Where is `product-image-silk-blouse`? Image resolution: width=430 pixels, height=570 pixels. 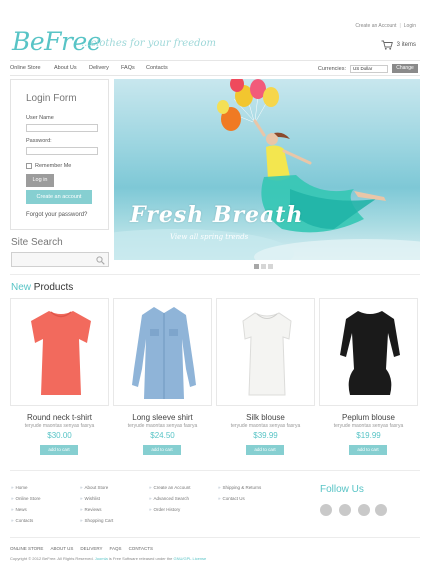 product-image-silk-blouse is located at coordinates (265, 352).